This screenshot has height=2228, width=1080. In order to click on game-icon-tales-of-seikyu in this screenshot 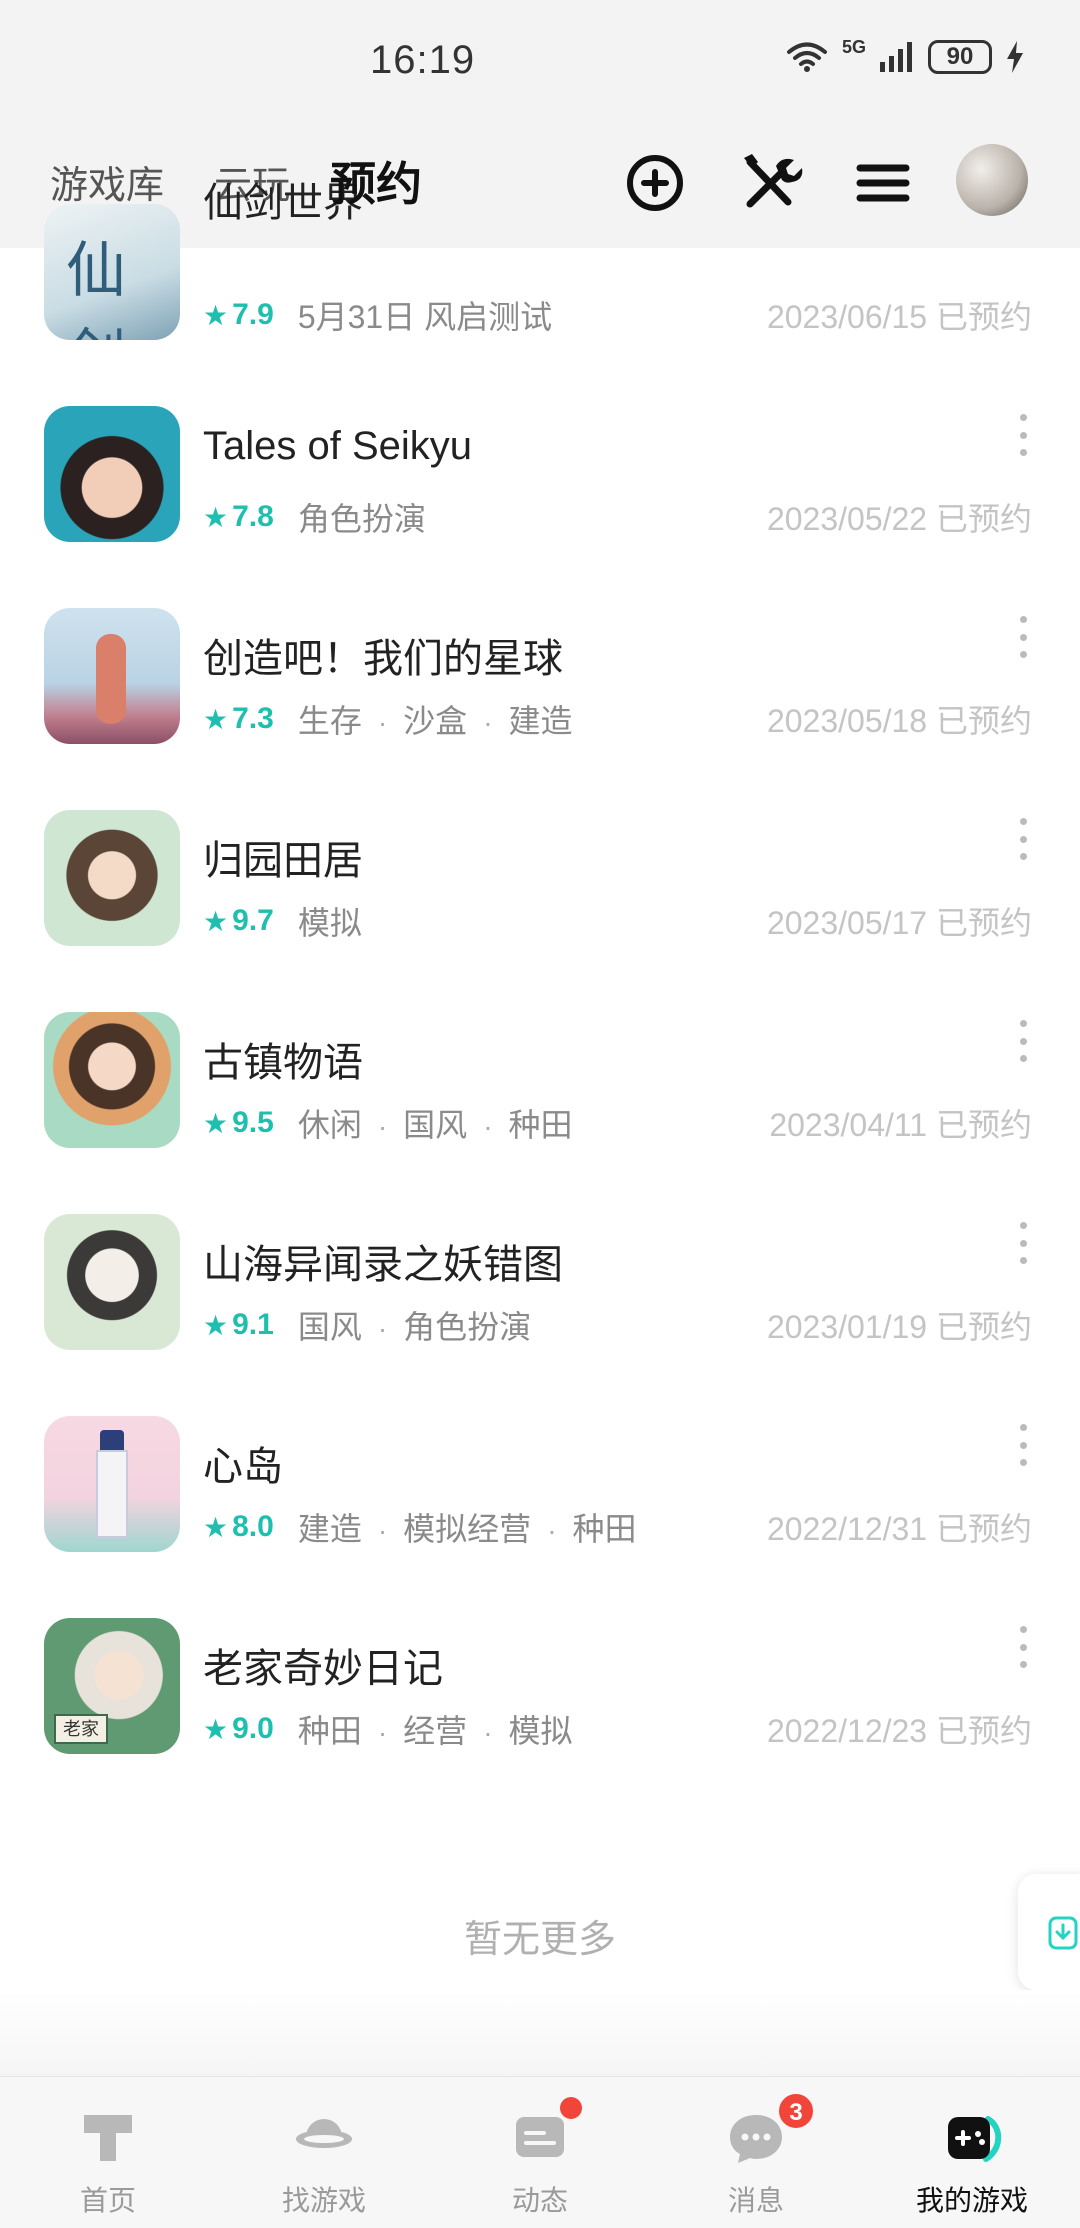, I will do `click(112, 474)`.